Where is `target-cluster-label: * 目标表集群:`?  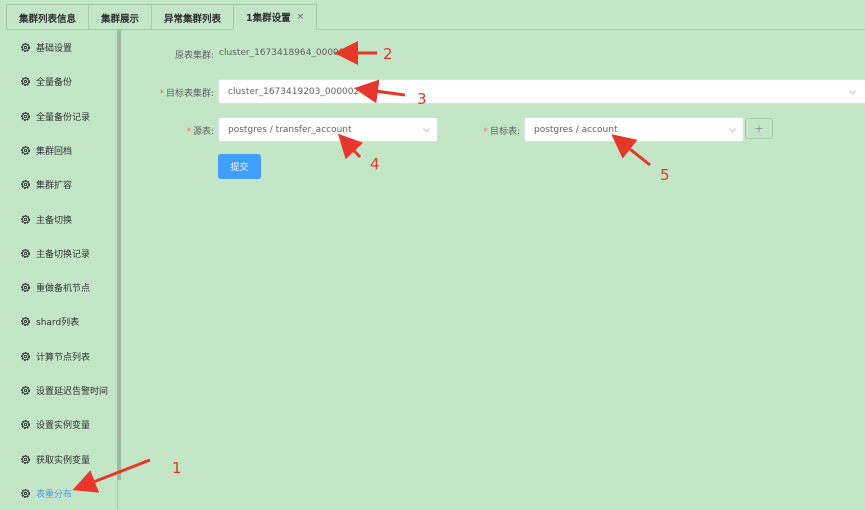
target-cluster-label: * 目标表集群: is located at coordinates (177, 92).